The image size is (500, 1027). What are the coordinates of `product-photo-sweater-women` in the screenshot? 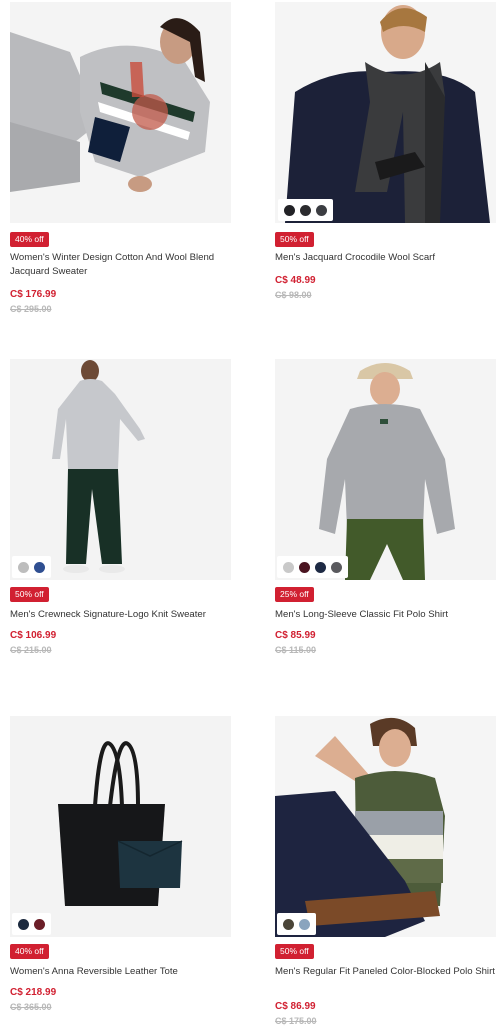 It's located at (120, 112).